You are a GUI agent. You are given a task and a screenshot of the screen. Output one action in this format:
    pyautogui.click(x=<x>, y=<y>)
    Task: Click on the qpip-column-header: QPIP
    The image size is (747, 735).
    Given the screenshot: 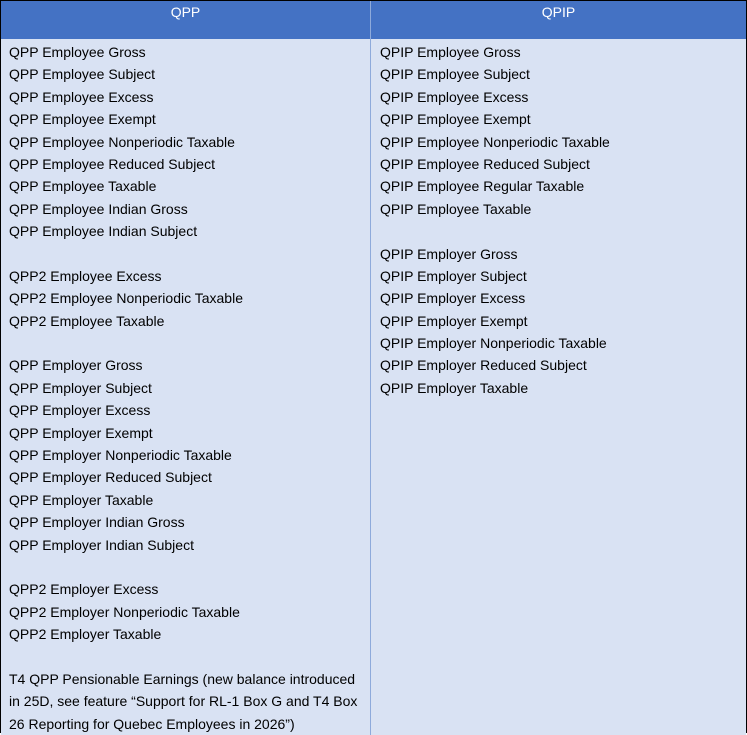 What is the action you would take?
    pyautogui.click(x=558, y=12)
    